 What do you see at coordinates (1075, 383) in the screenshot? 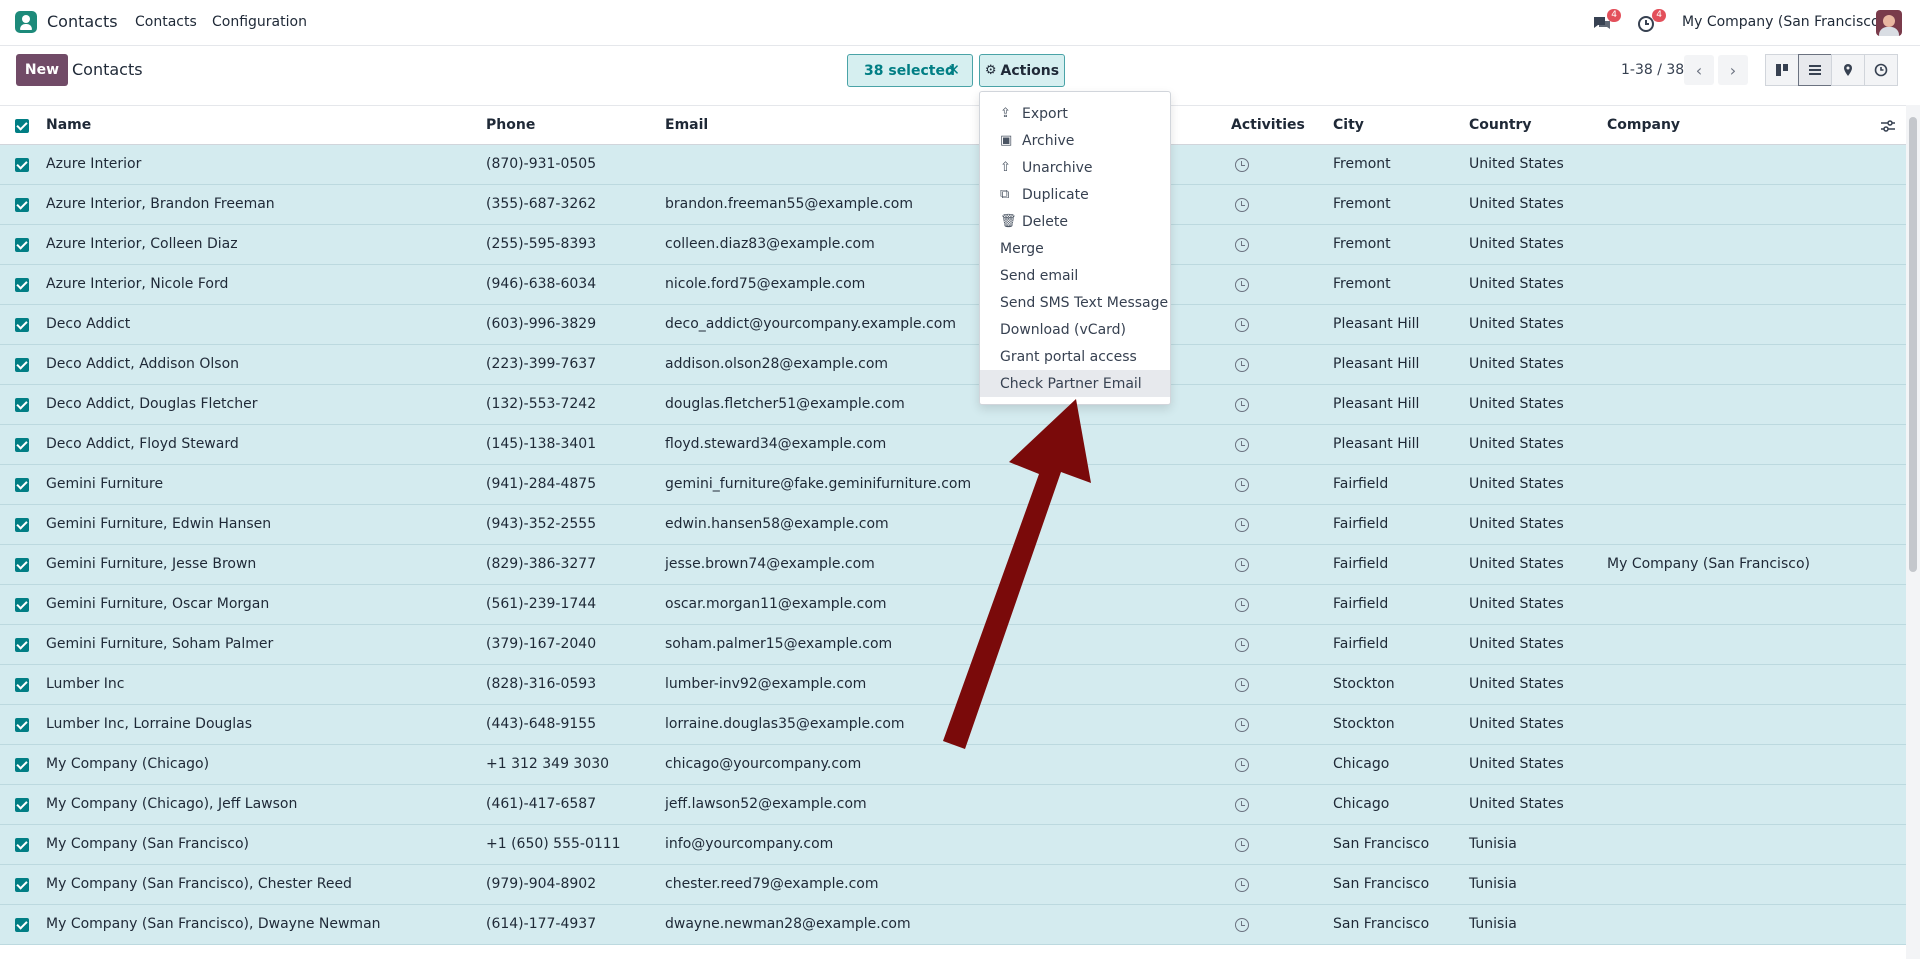
I see `action-check-partner-email: Check Partner Email` at bounding box center [1075, 383].